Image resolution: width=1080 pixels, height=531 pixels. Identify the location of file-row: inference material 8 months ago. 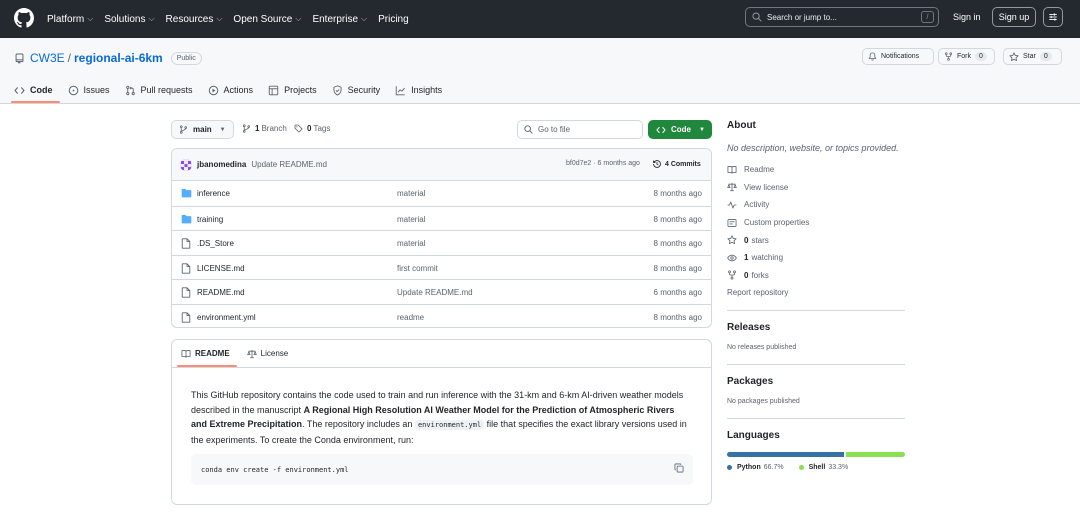
(441, 193).